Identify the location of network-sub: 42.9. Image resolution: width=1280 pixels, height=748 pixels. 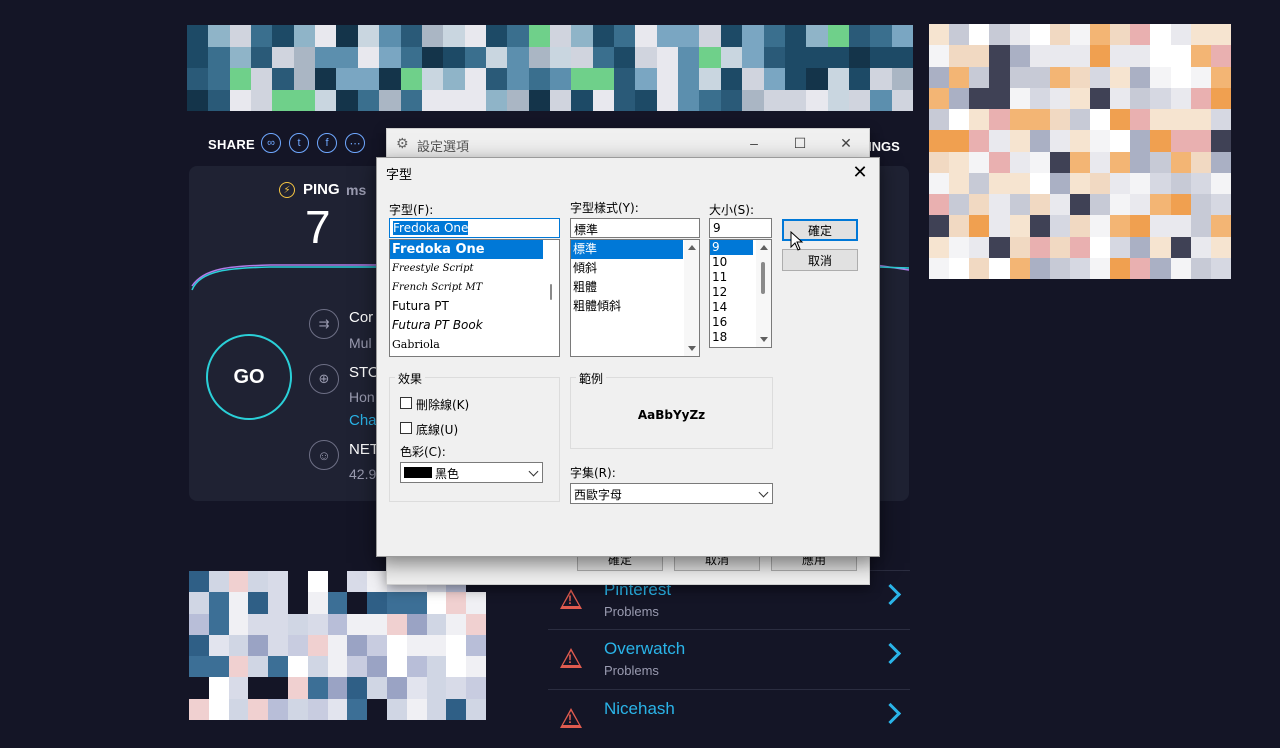
(363, 474).